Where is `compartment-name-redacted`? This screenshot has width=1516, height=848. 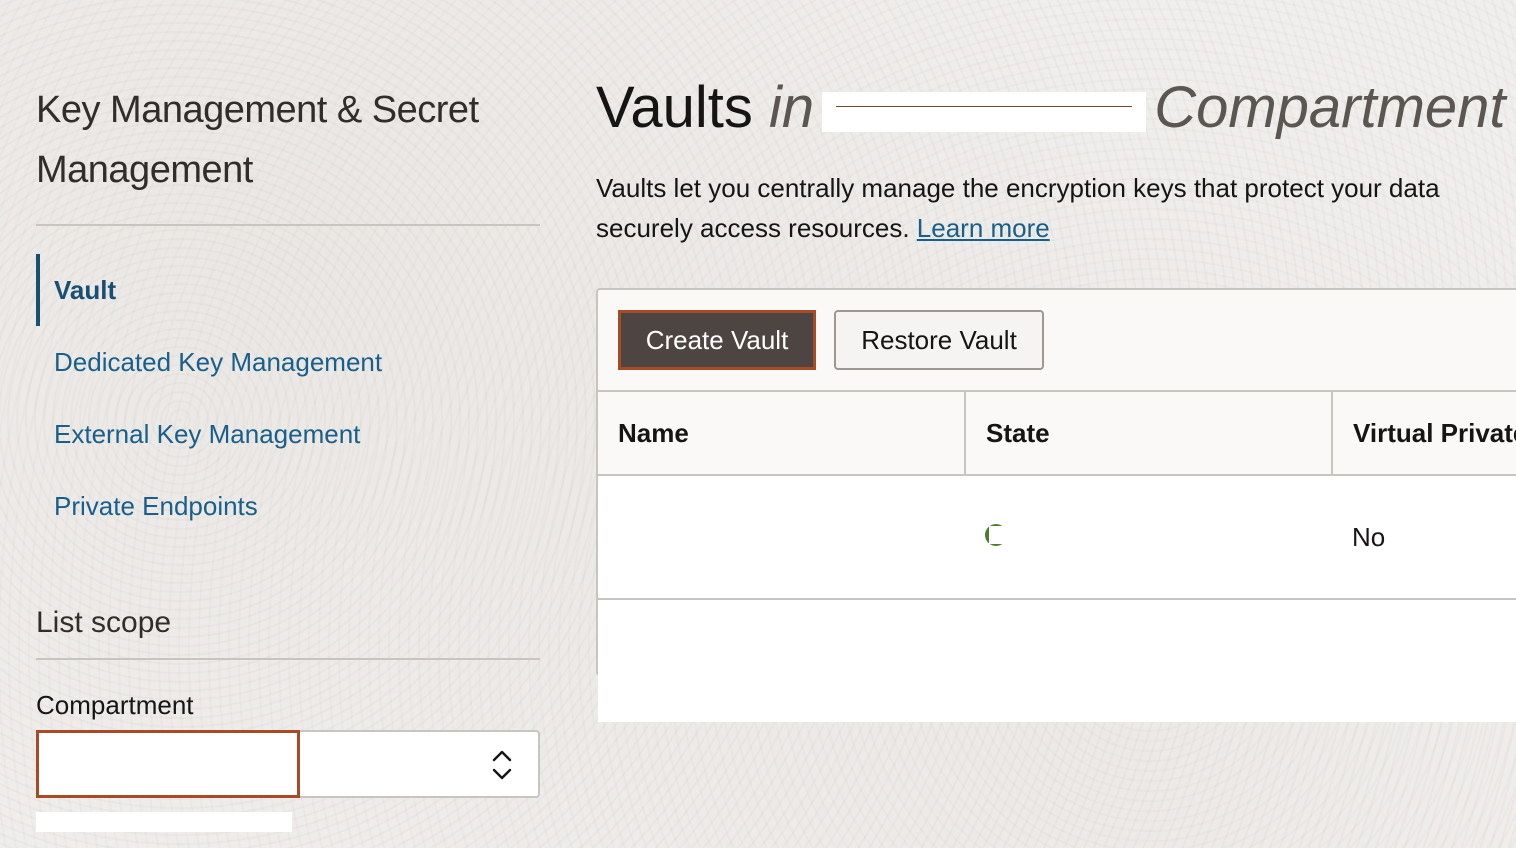
compartment-name-redacted is located at coordinates (984, 111).